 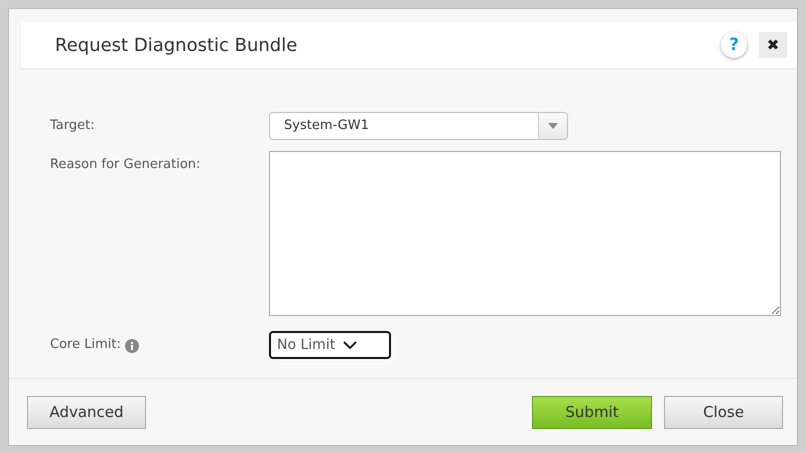 I want to click on action-button: Close, so click(x=723, y=412).